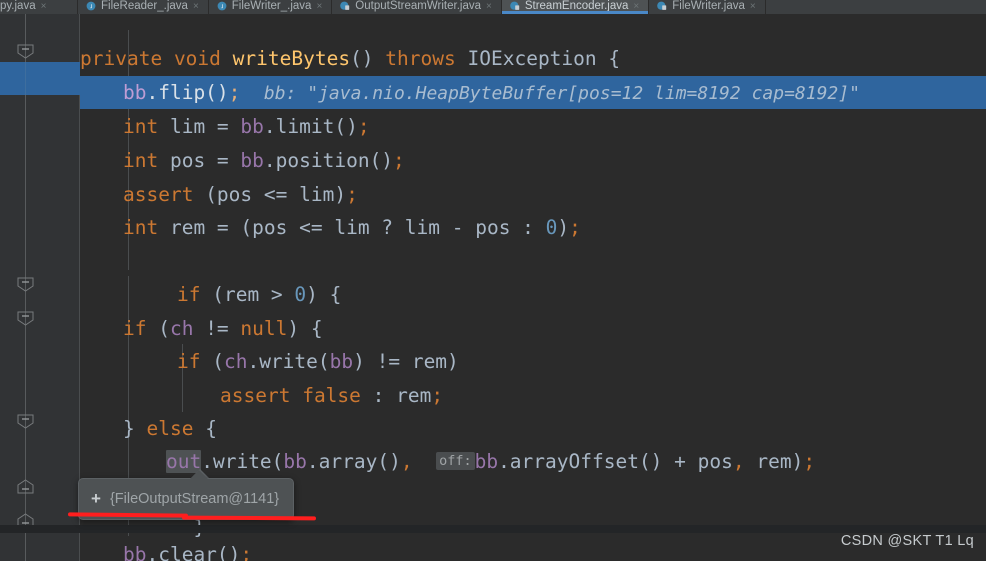  I want to click on editor-tab-5: FileWriter.java ×, so click(707, 7).